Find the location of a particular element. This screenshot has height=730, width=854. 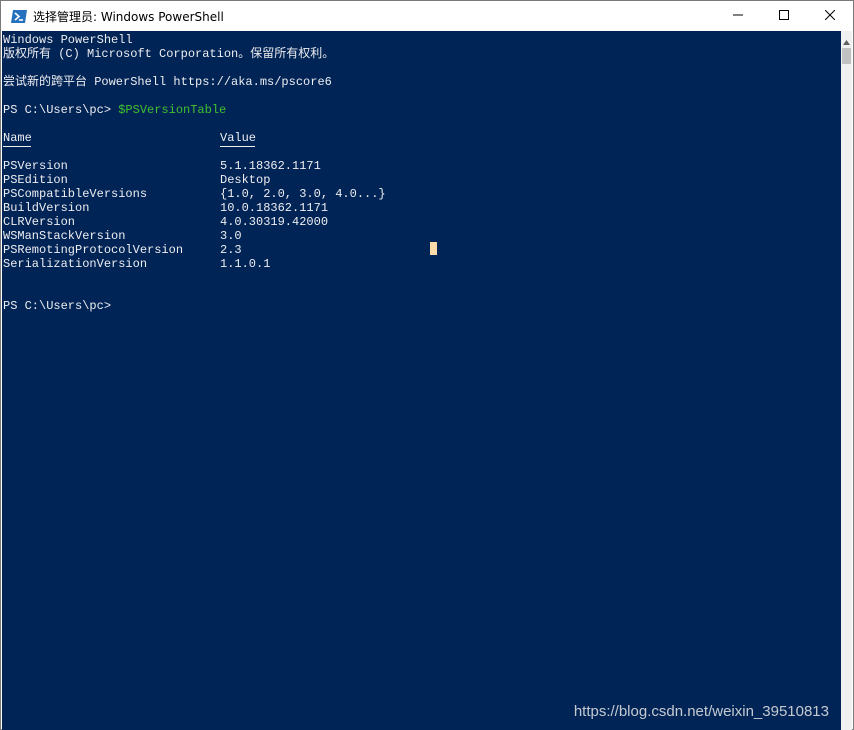

title-bar: 选择管理员: Windows PowerShell is located at coordinates (427, 16).